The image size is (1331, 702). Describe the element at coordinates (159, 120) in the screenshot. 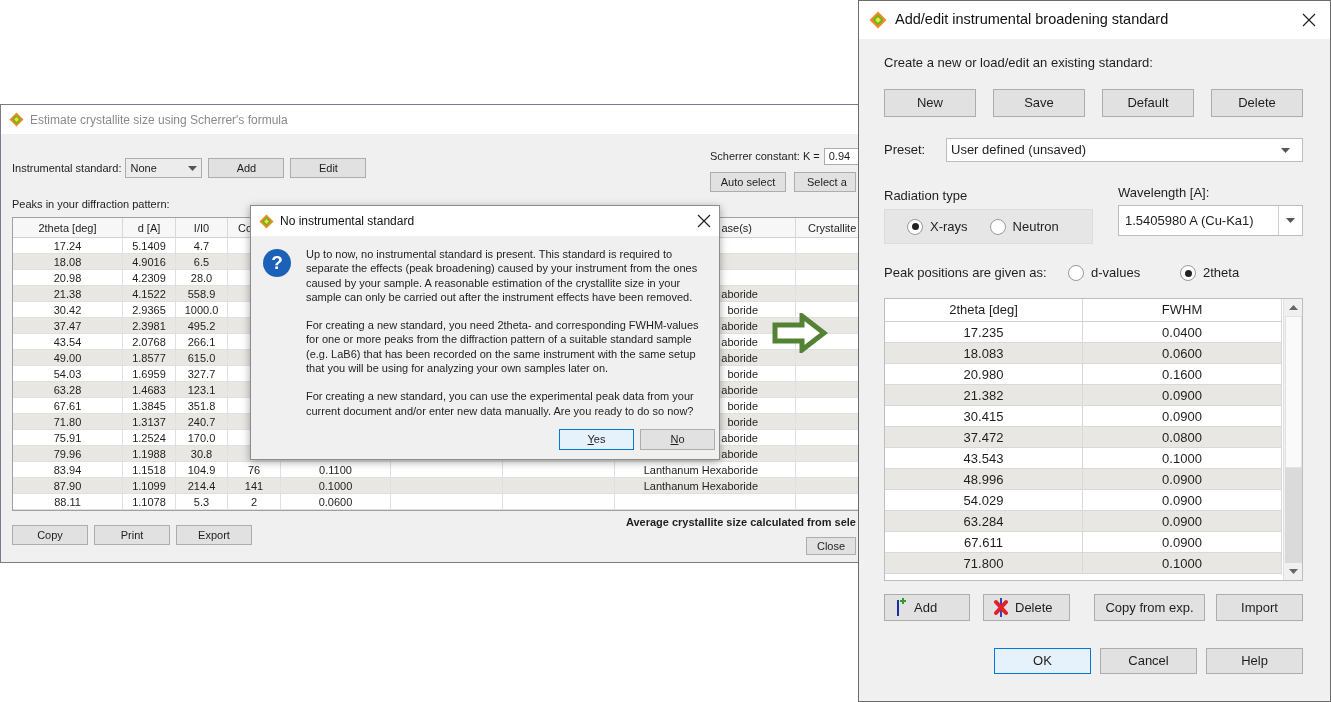

I see `window-title: Estimate crystallite size using Scherrer's formula` at that location.